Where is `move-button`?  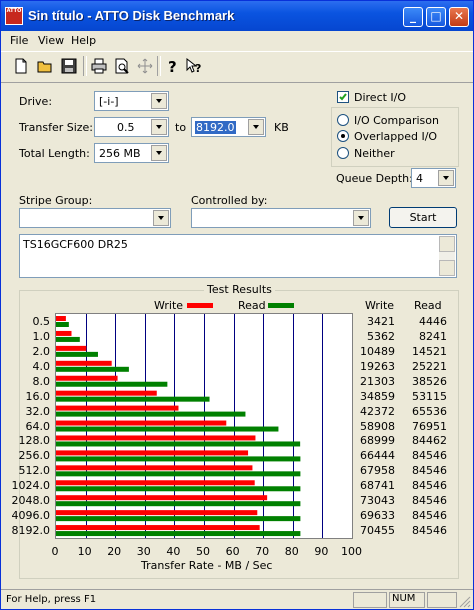 move-button is located at coordinates (145, 66).